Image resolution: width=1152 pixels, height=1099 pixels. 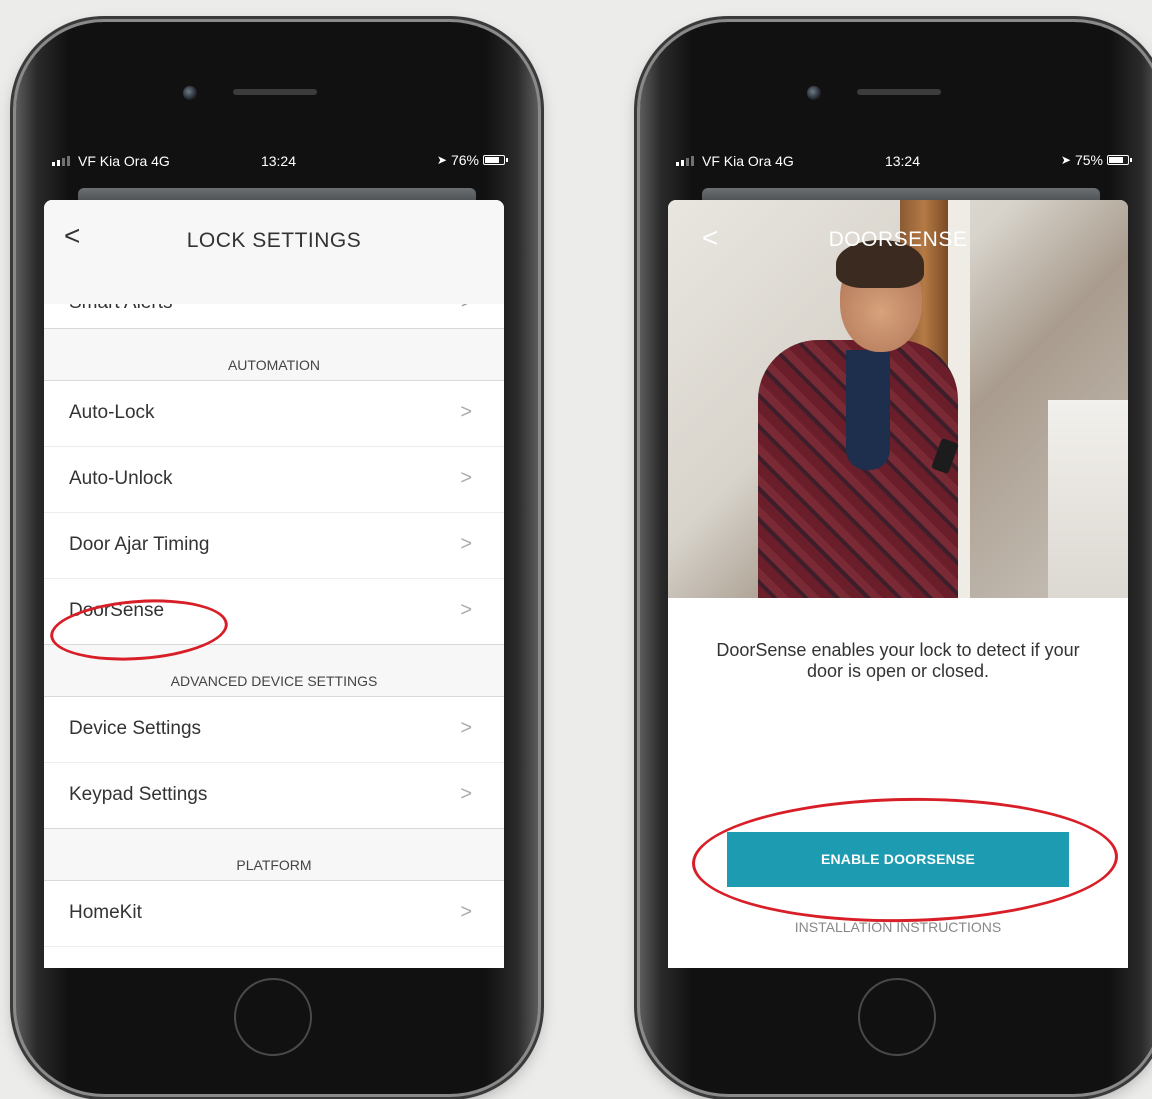 I want to click on row-label: Auto-Unlock, so click(x=121, y=478).